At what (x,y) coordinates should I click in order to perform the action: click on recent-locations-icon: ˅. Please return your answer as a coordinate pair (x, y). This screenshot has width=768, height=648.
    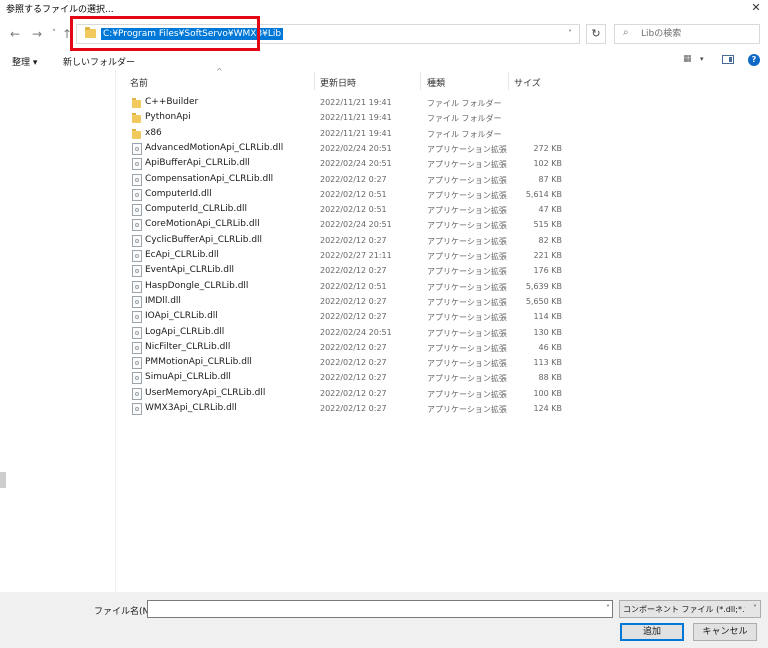
    Looking at the image, I should click on (54, 34).